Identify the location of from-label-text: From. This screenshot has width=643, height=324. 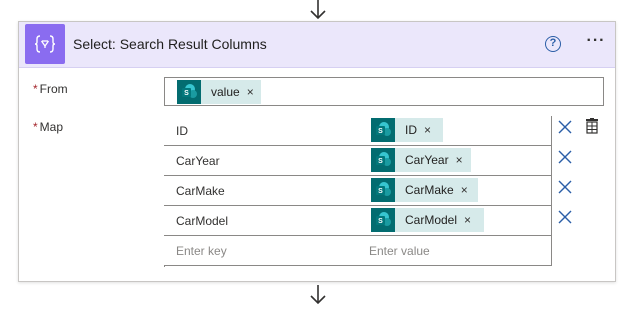
(53, 89).